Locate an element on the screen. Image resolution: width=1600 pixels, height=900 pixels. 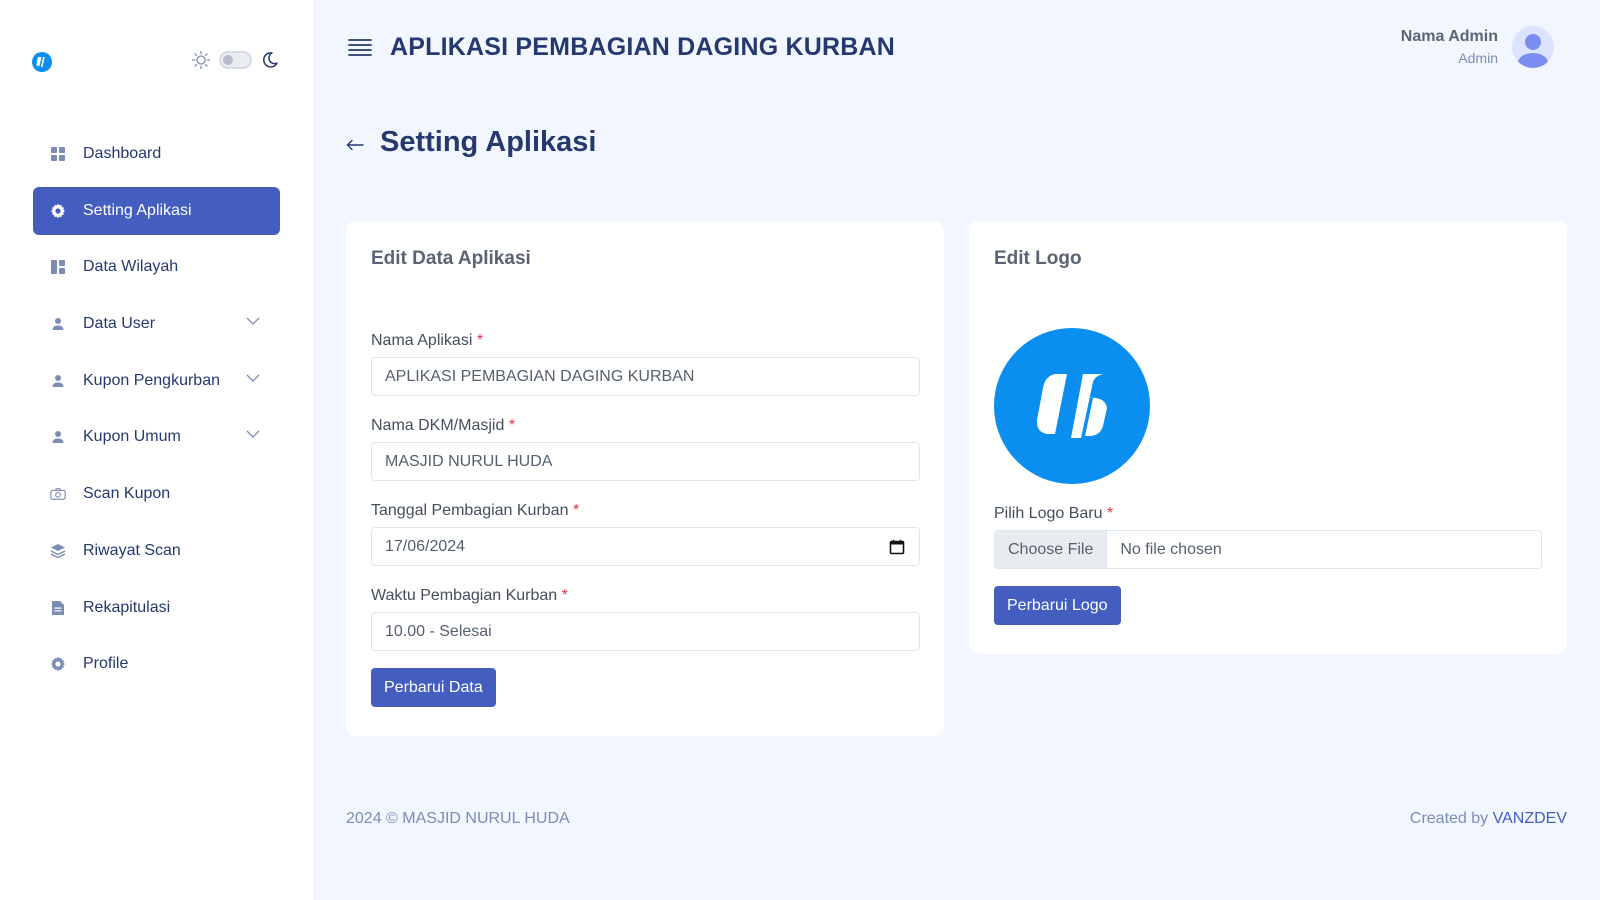
sidebar-item-data-wilayah: Data Wilayah is located at coordinates (156, 267).